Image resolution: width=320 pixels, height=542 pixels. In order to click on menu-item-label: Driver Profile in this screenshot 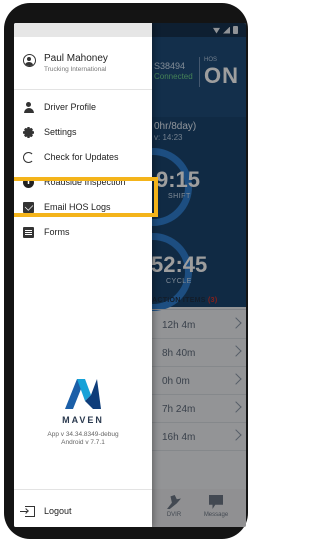, I will do `click(70, 107)`.